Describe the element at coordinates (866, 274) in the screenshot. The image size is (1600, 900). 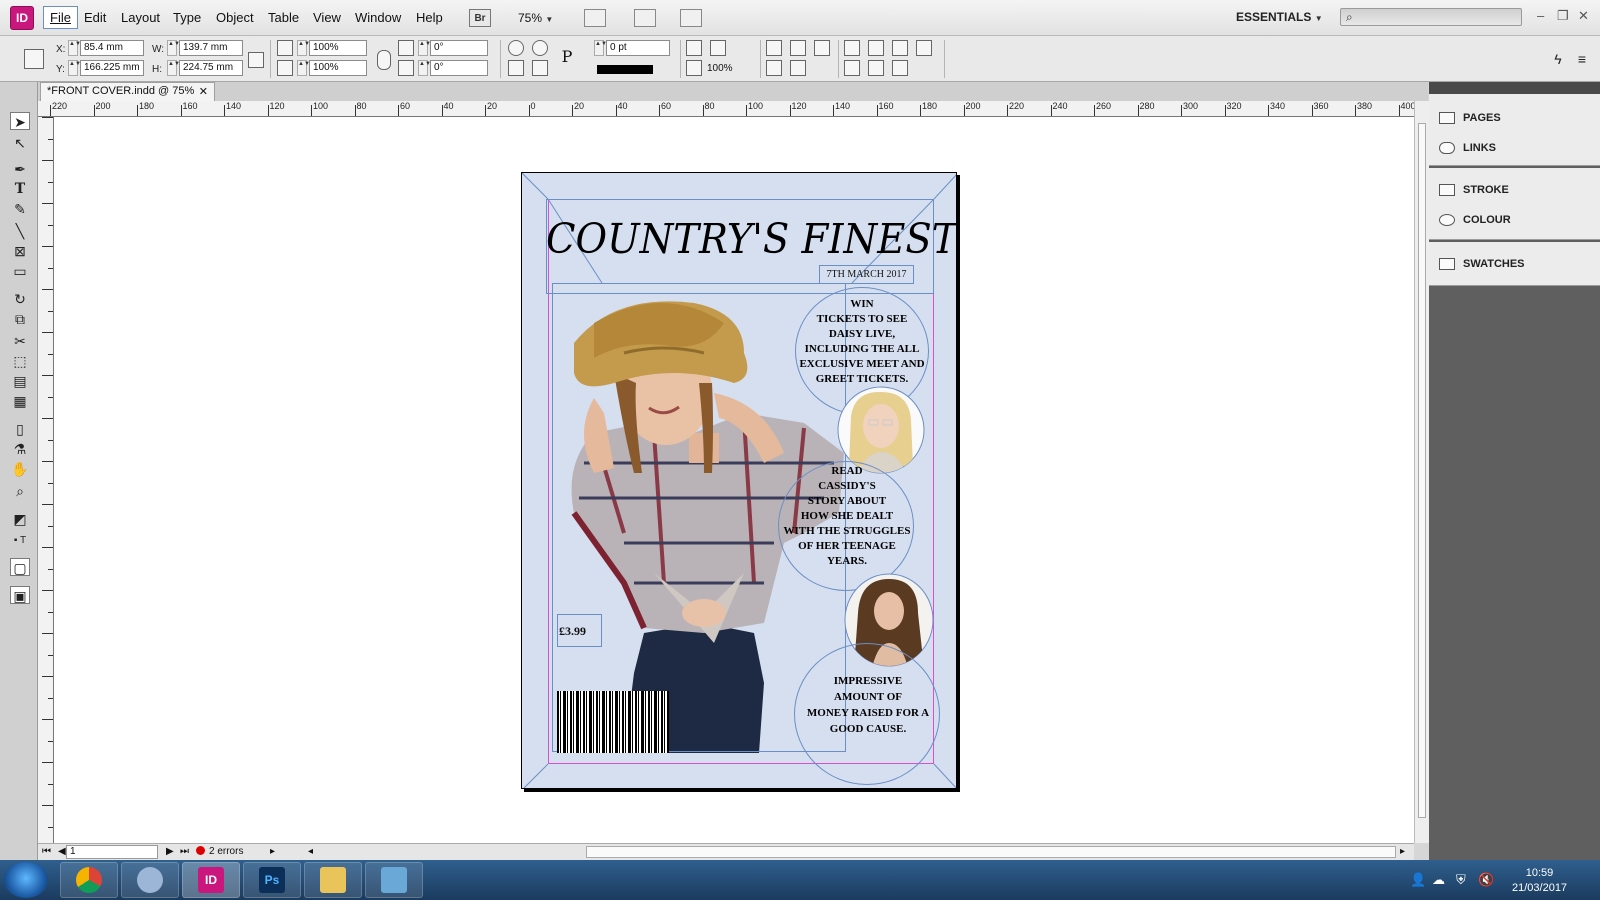
I see `issue-date: 7TH MARCH 2017` at that location.